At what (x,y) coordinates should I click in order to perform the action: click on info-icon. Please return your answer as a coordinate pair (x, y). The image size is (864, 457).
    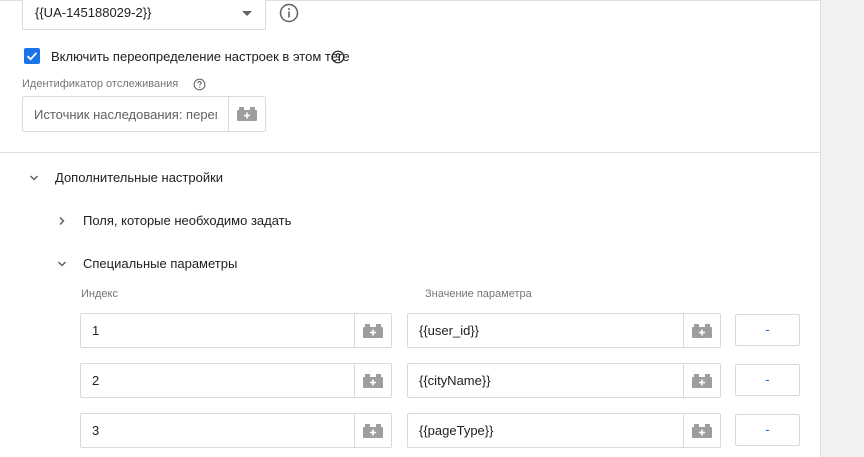
    Looking at the image, I should click on (289, 13).